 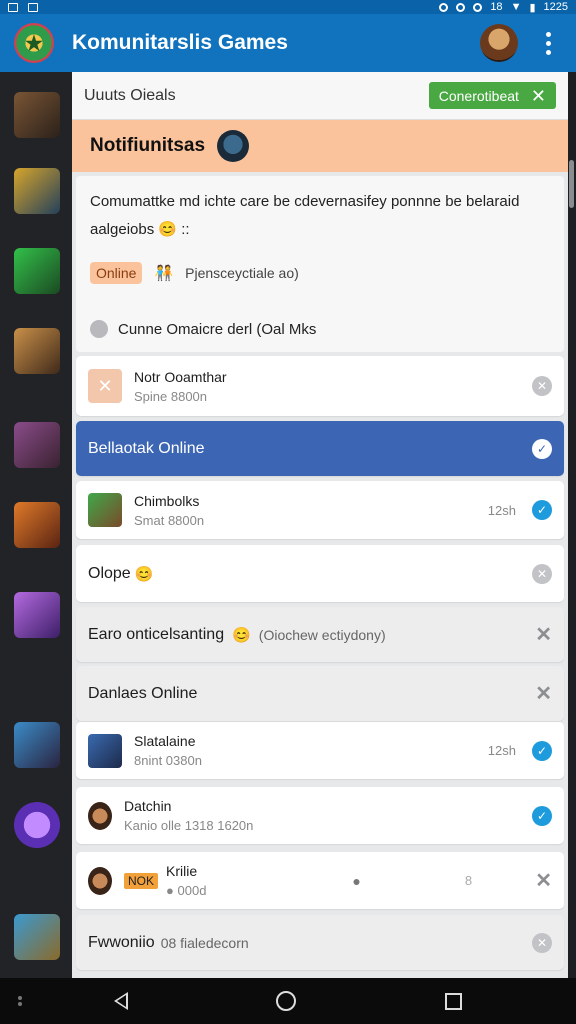 What do you see at coordinates (461, 7) in the screenshot?
I see `location-icon` at bounding box center [461, 7].